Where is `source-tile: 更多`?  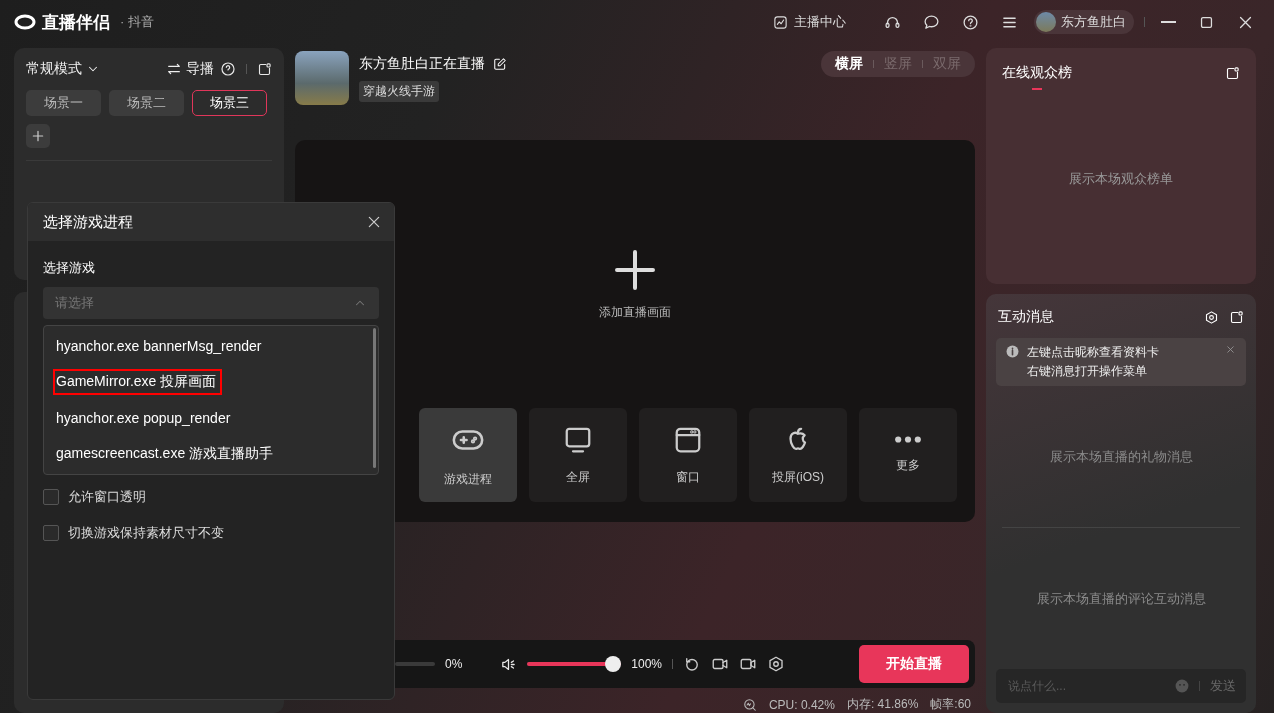
source-tile: 更多 is located at coordinates (908, 455).